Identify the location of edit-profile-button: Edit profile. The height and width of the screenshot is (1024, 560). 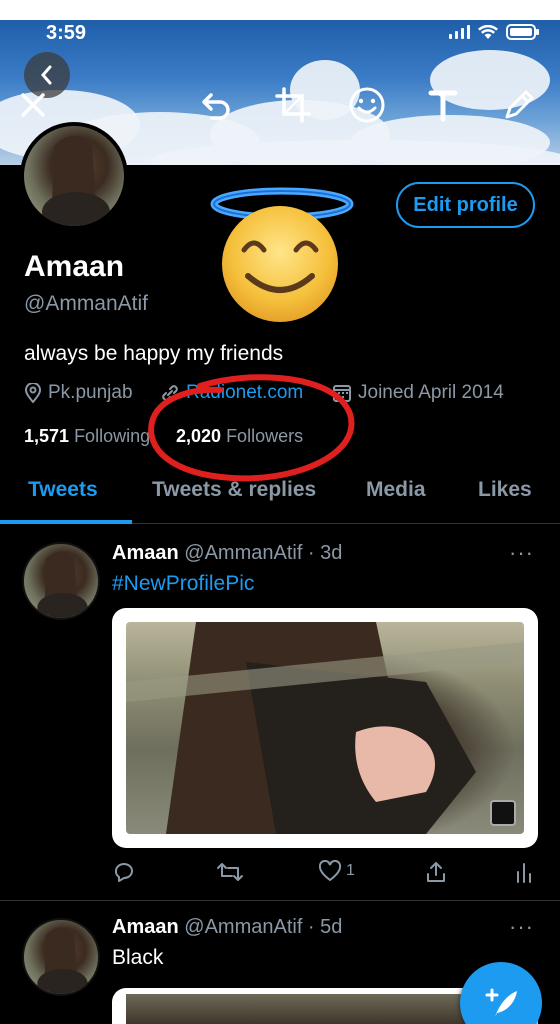
(465, 205).